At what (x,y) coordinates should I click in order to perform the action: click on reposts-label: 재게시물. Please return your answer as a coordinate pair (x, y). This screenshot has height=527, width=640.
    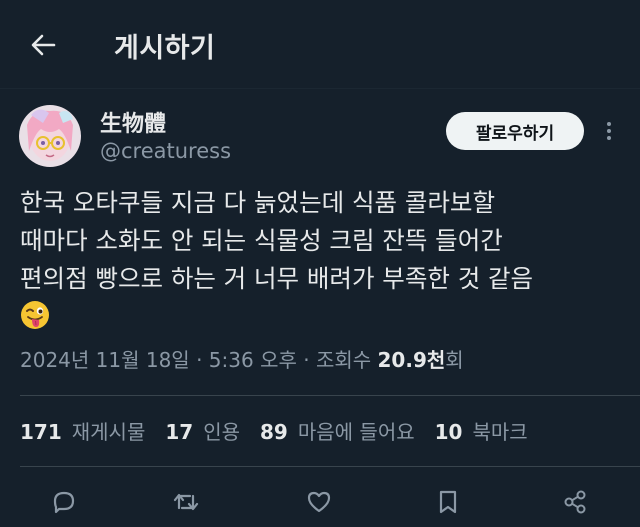
    Looking at the image, I should click on (108, 432).